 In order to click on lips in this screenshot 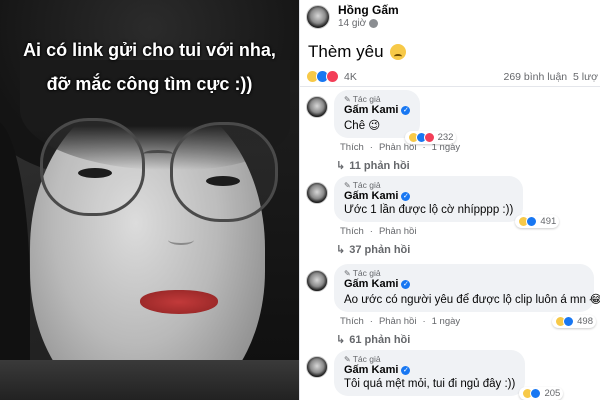, I will do `click(179, 302)`.